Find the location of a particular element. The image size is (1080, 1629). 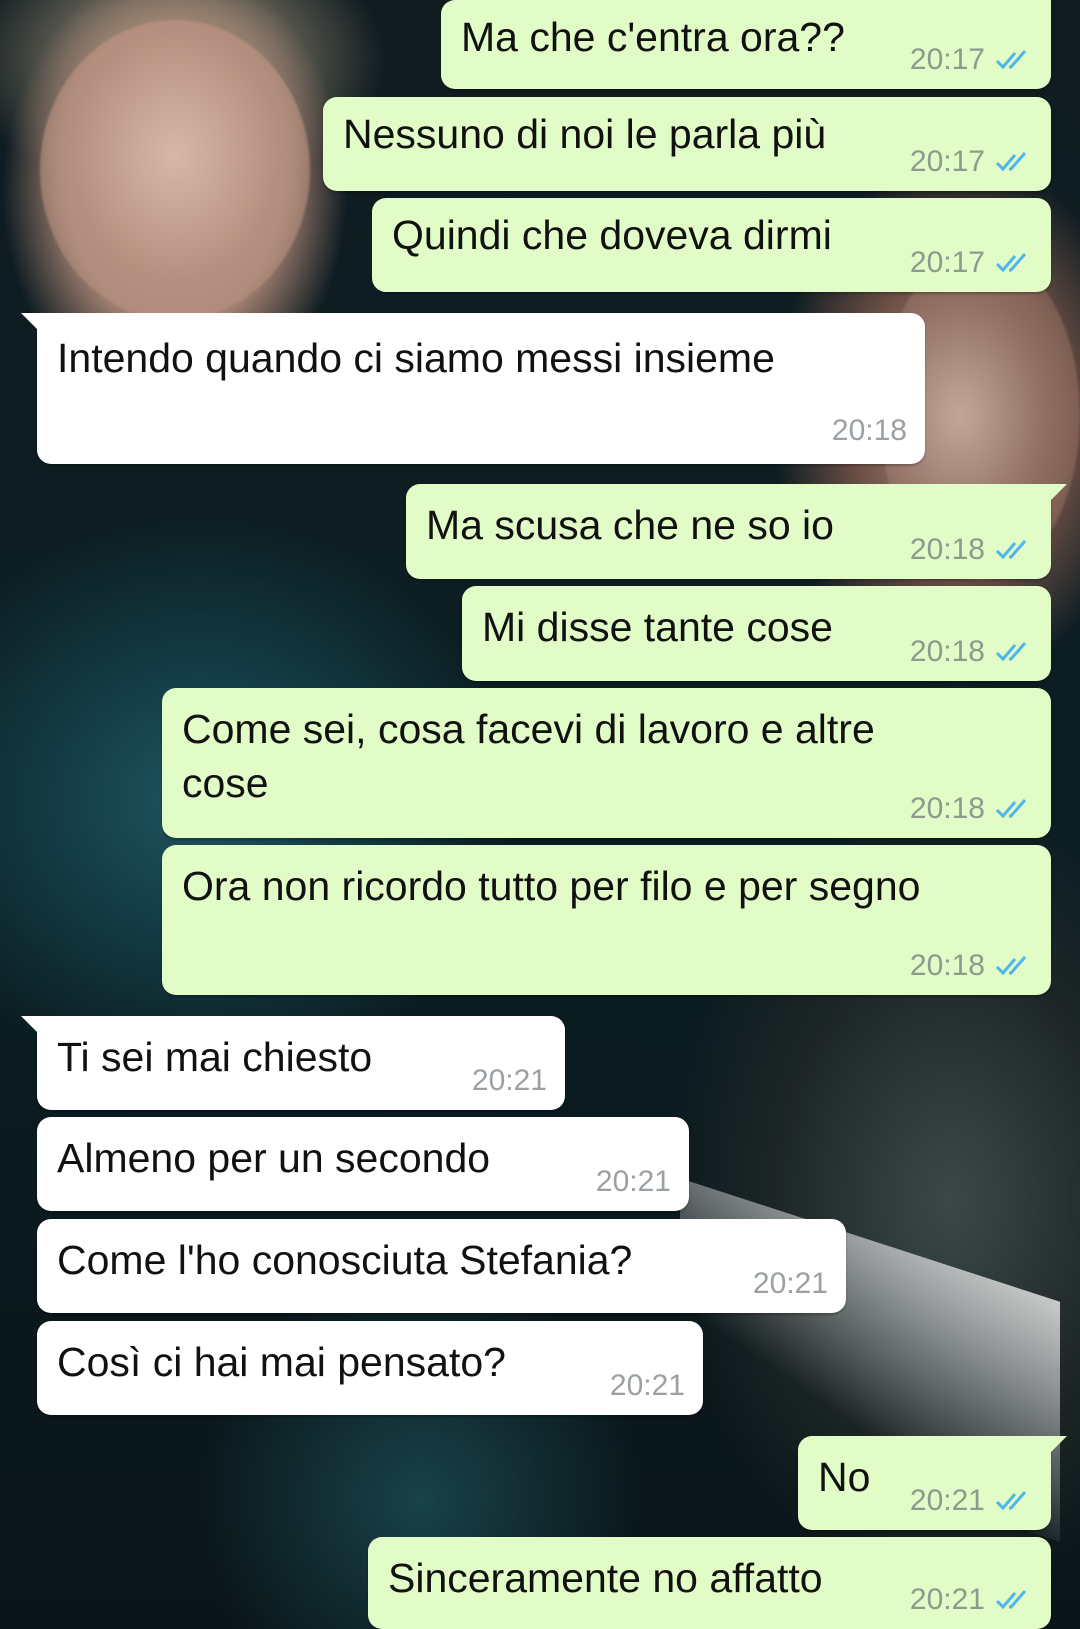

message-text: Quindi che doveva dirmi is located at coordinates (612, 235).